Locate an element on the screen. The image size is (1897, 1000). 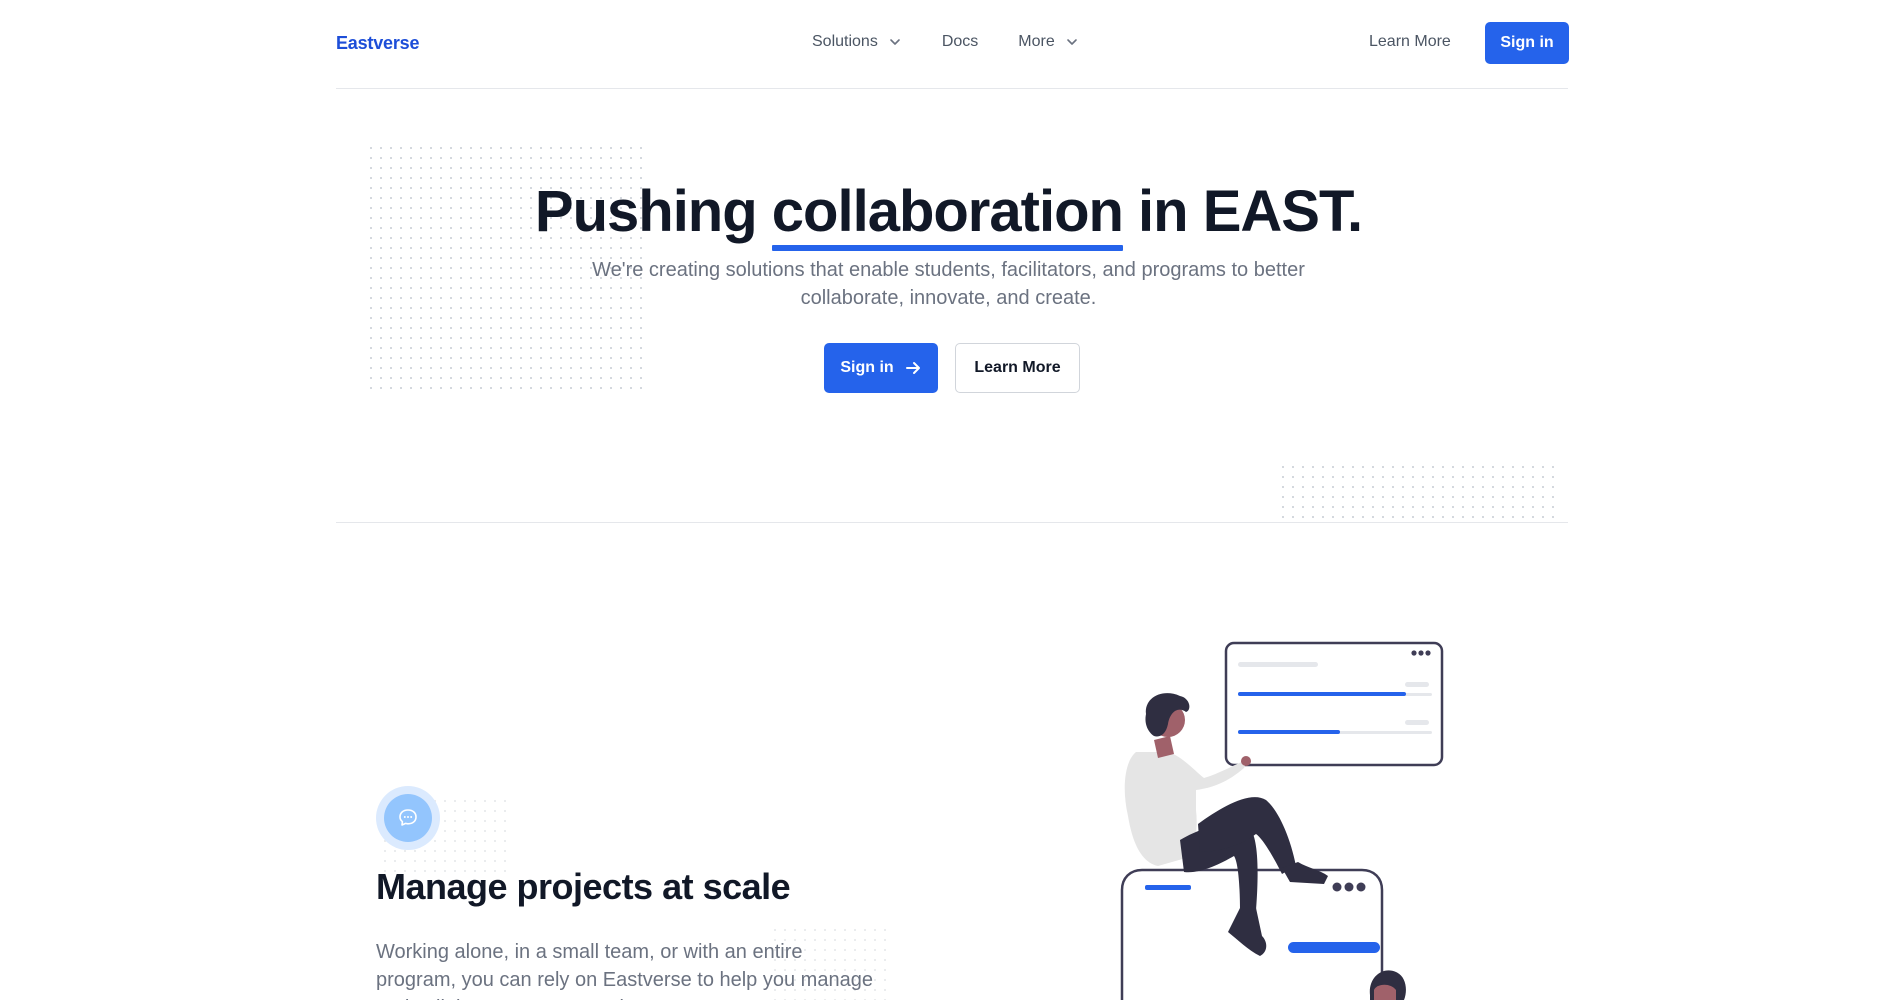
hero-sign-in-button: Sign in is located at coordinates (881, 368).